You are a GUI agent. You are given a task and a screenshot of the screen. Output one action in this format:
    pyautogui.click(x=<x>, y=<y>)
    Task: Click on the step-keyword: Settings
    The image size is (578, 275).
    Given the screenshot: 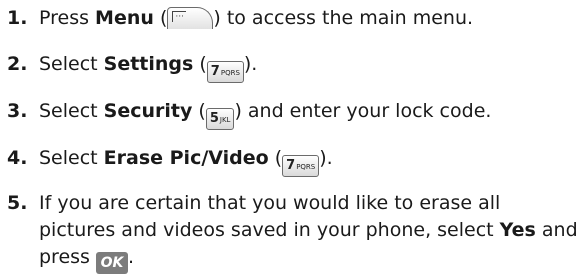 What is the action you would take?
    pyautogui.click(x=148, y=64)
    